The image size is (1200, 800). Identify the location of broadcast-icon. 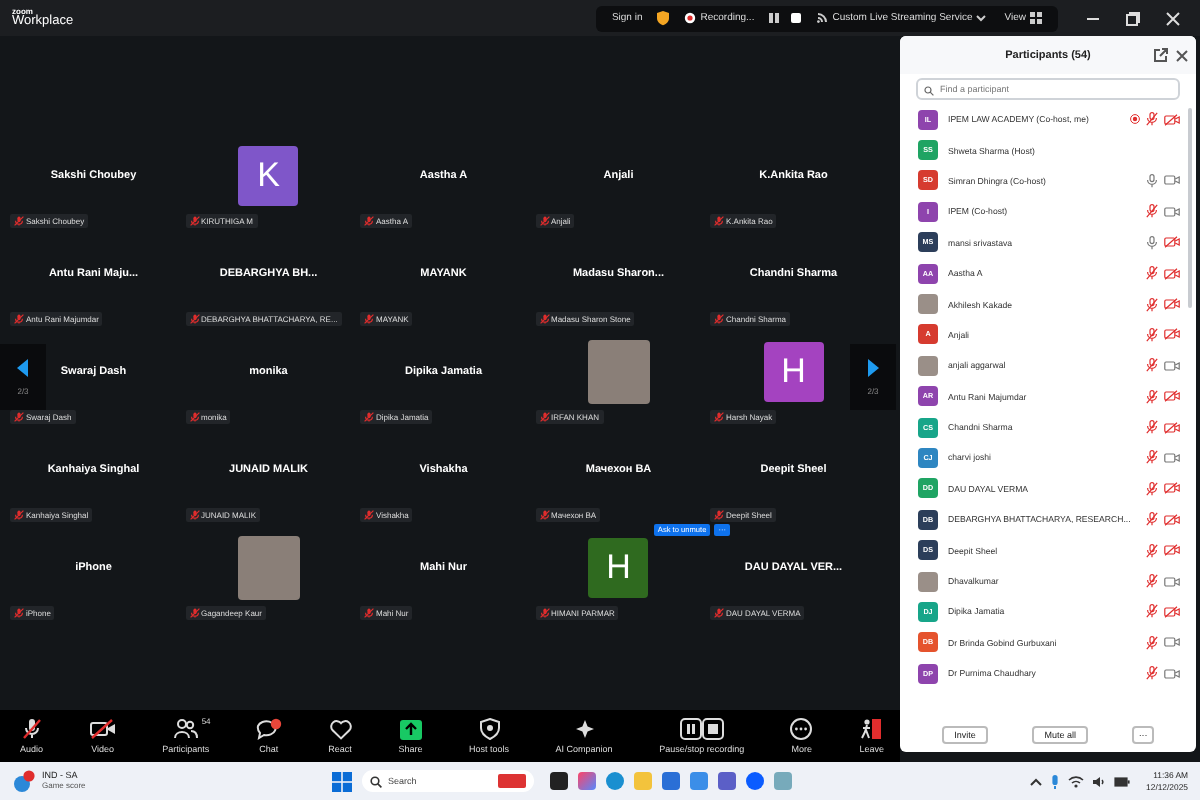
(822, 18).